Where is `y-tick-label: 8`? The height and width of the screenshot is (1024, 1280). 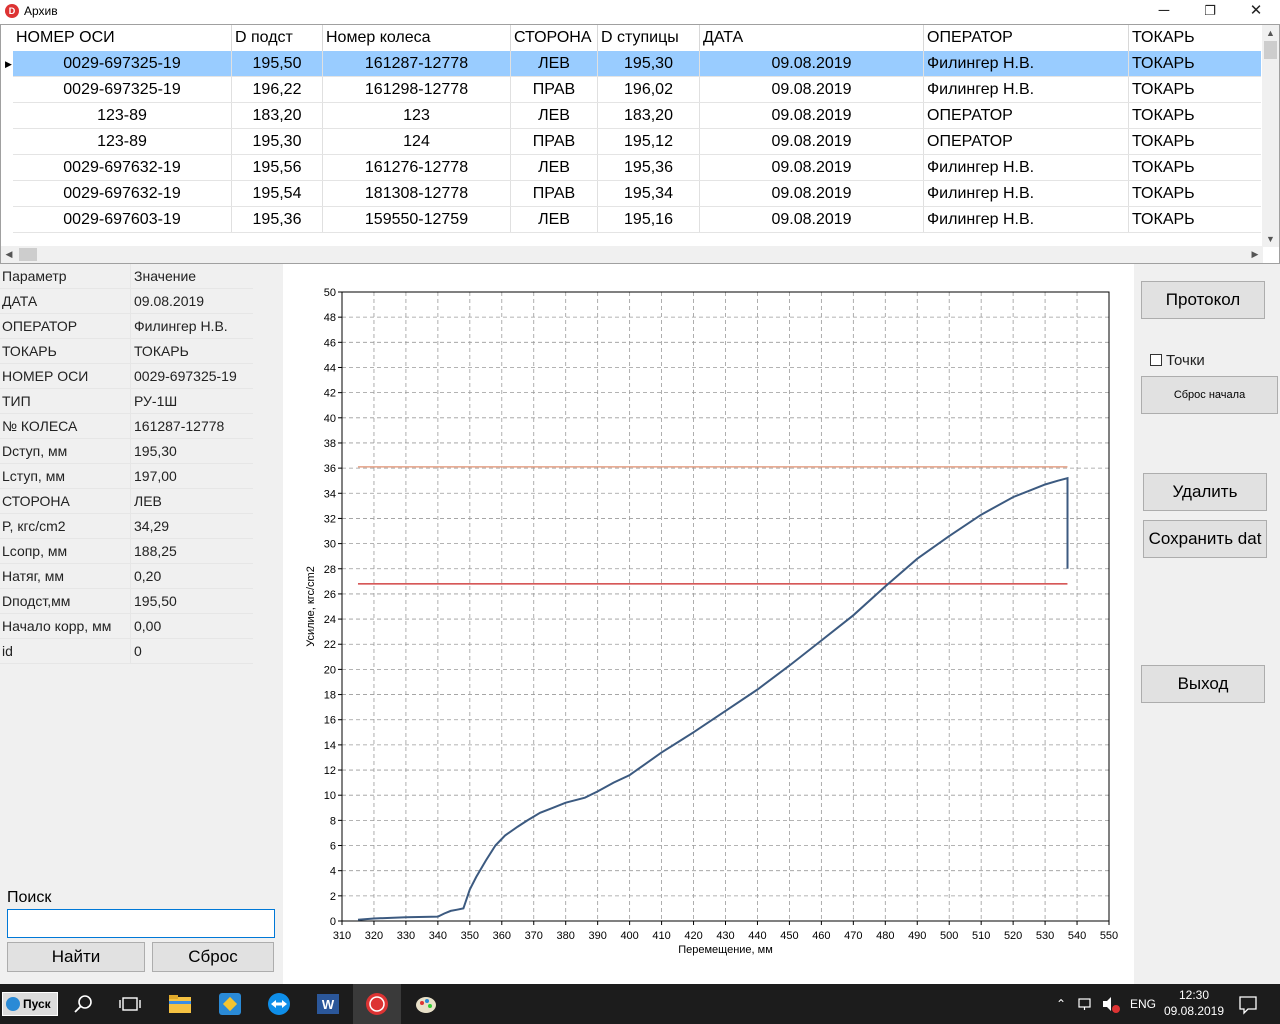
y-tick-label: 8 is located at coordinates (333, 821).